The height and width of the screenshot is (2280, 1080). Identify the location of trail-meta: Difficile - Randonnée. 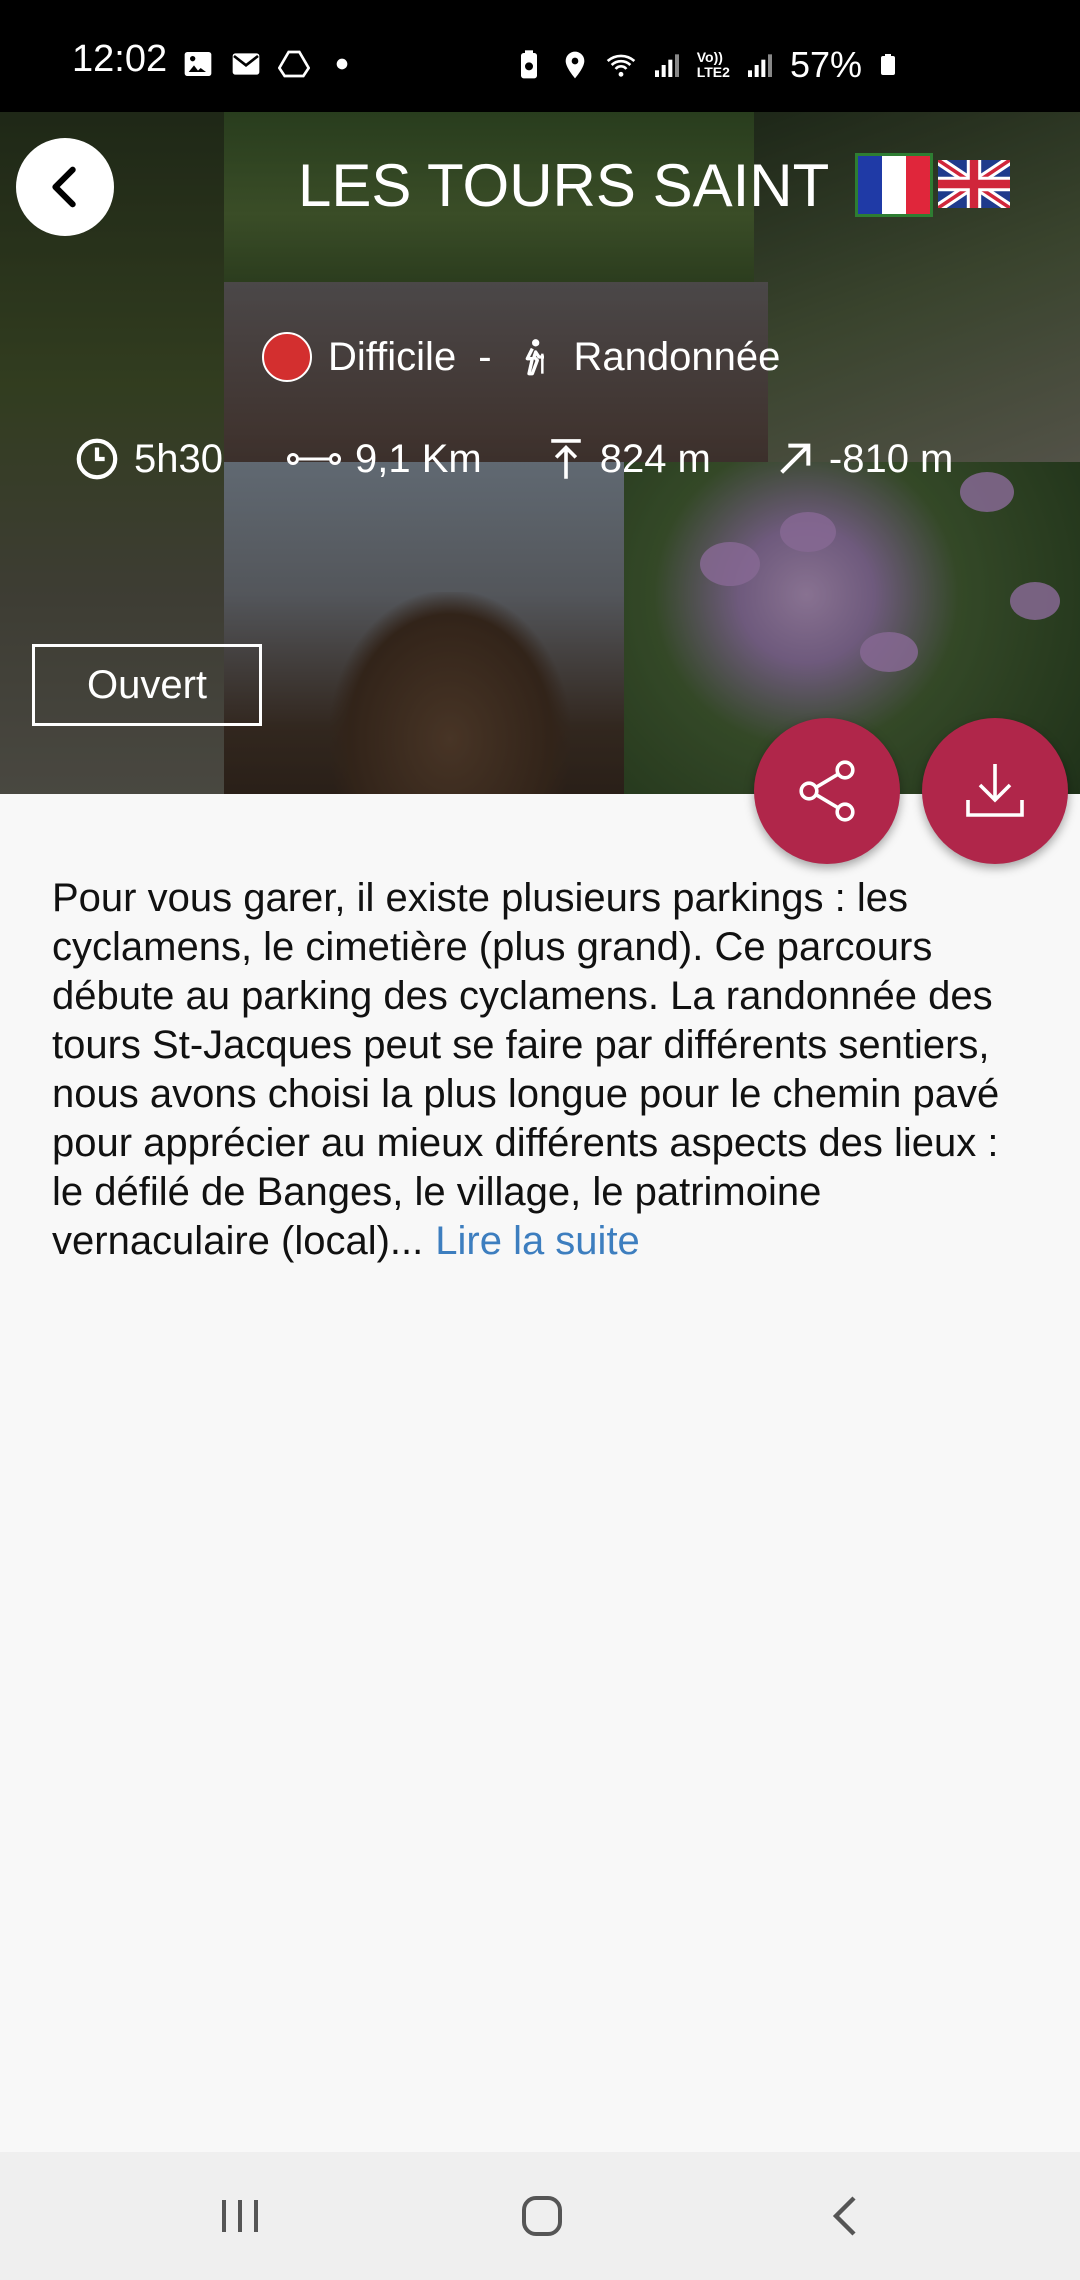
(521, 357).